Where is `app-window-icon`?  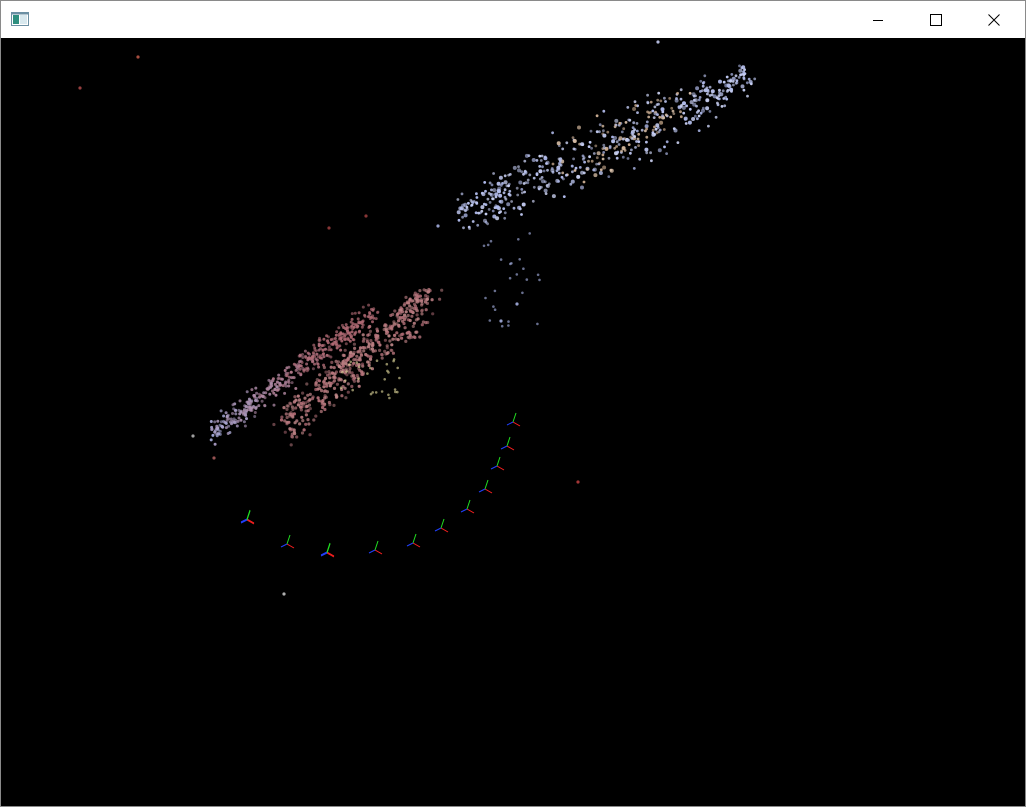 app-window-icon is located at coordinates (20, 19).